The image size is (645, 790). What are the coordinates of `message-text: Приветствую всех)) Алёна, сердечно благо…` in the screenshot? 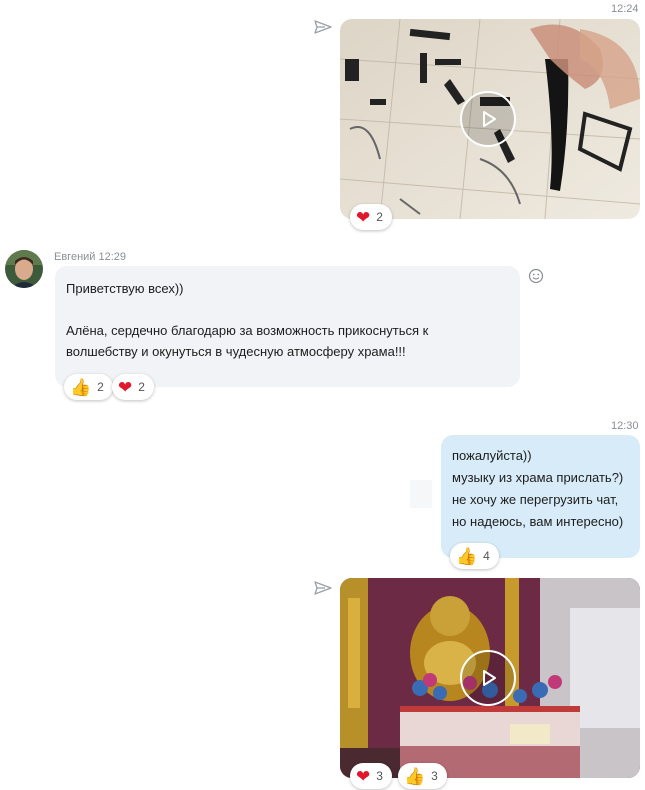 It's located at (247, 320).